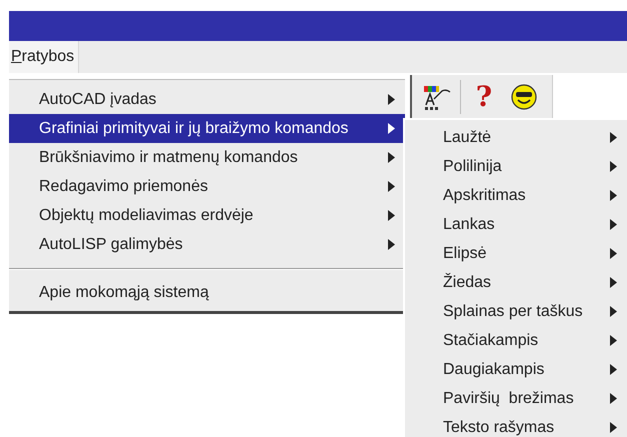  I want to click on menu-item: Apie mokomąją sistemą, so click(207, 292).